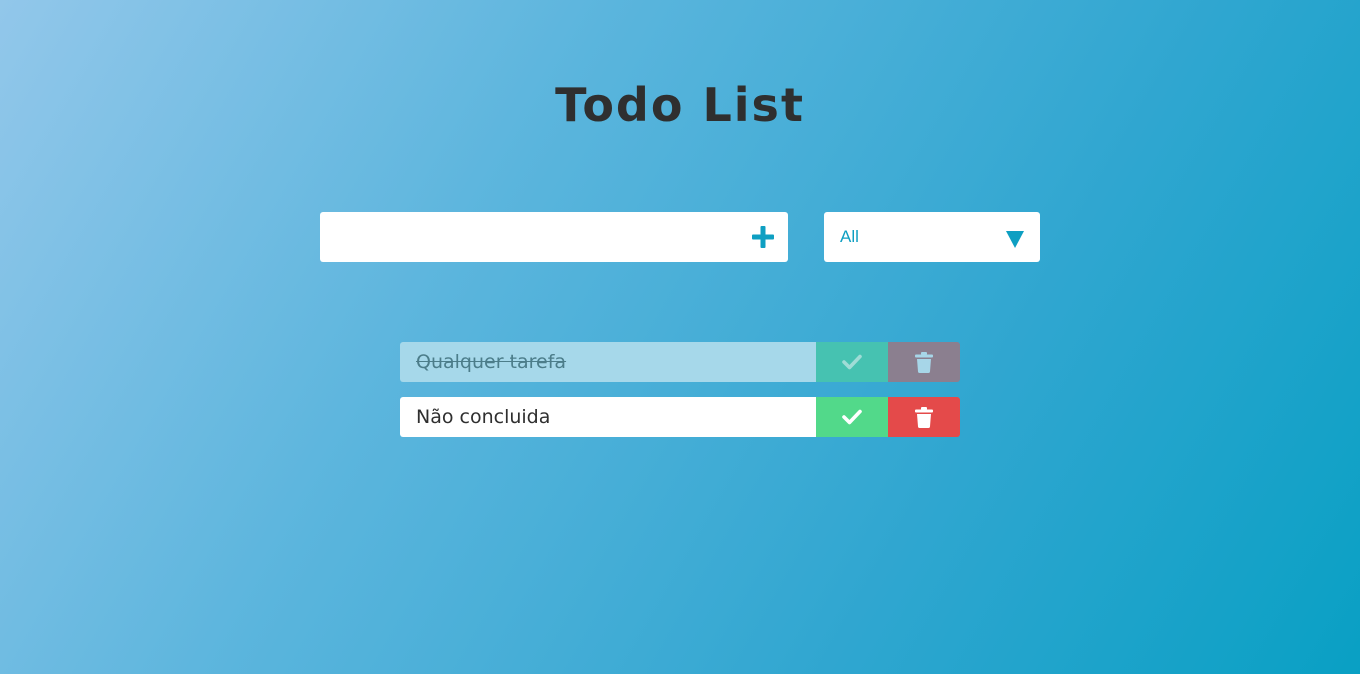  I want to click on todo-text: Não concluida, so click(608, 417).